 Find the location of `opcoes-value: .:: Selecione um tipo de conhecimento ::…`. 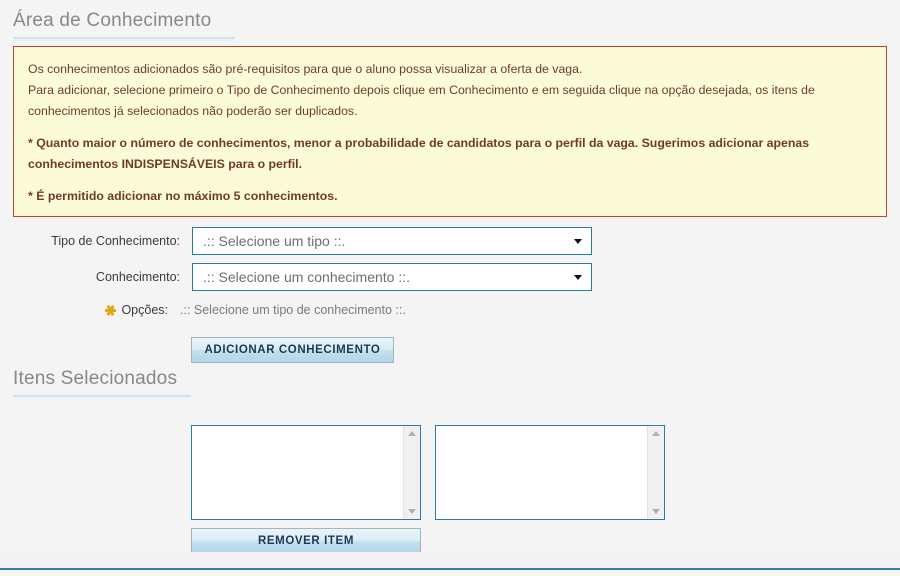

opcoes-value: .:: Selecione um tipo de conhecimento ::… is located at coordinates (293, 310).